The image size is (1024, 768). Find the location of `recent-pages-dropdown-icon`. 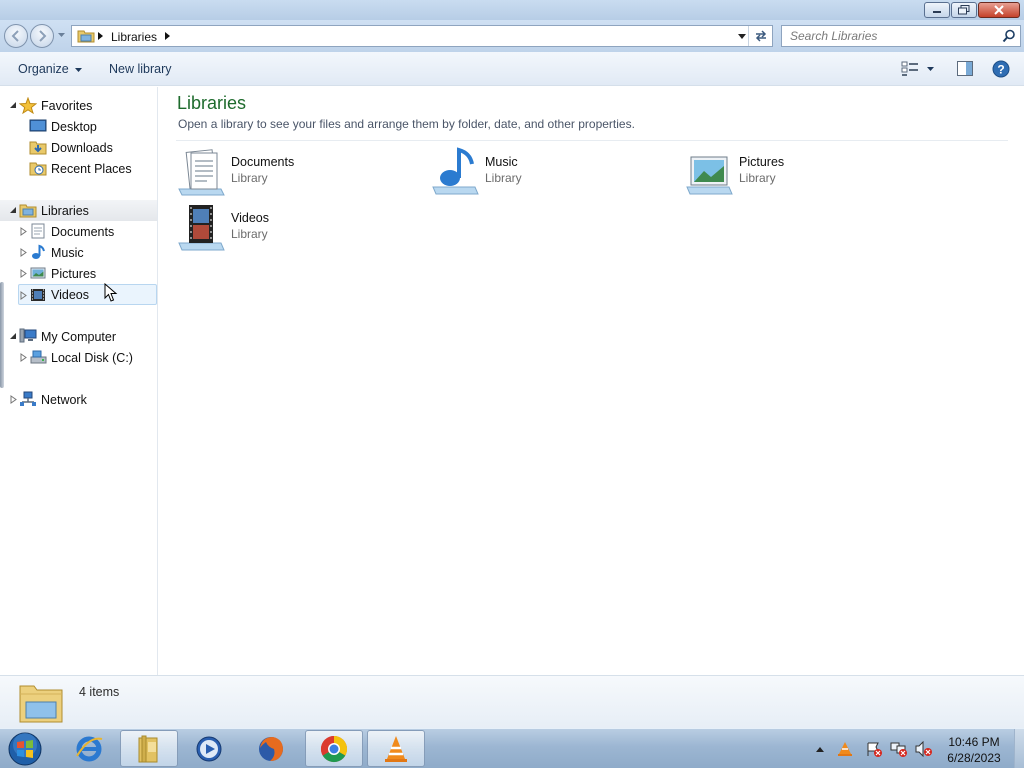

recent-pages-dropdown-icon is located at coordinates (61, 35).